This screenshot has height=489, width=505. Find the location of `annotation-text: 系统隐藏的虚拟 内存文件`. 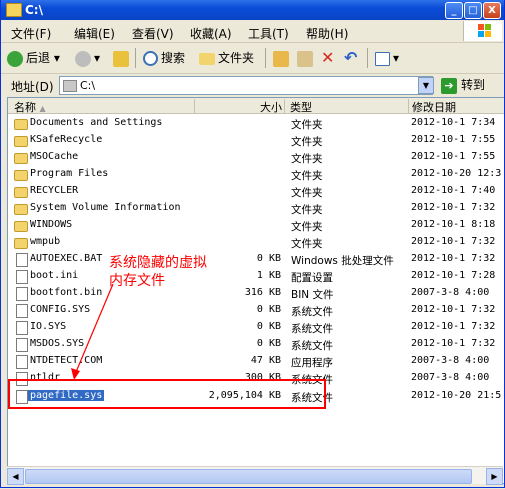

annotation-text: 系统隐藏的虚拟 内存文件 is located at coordinates (158, 272).